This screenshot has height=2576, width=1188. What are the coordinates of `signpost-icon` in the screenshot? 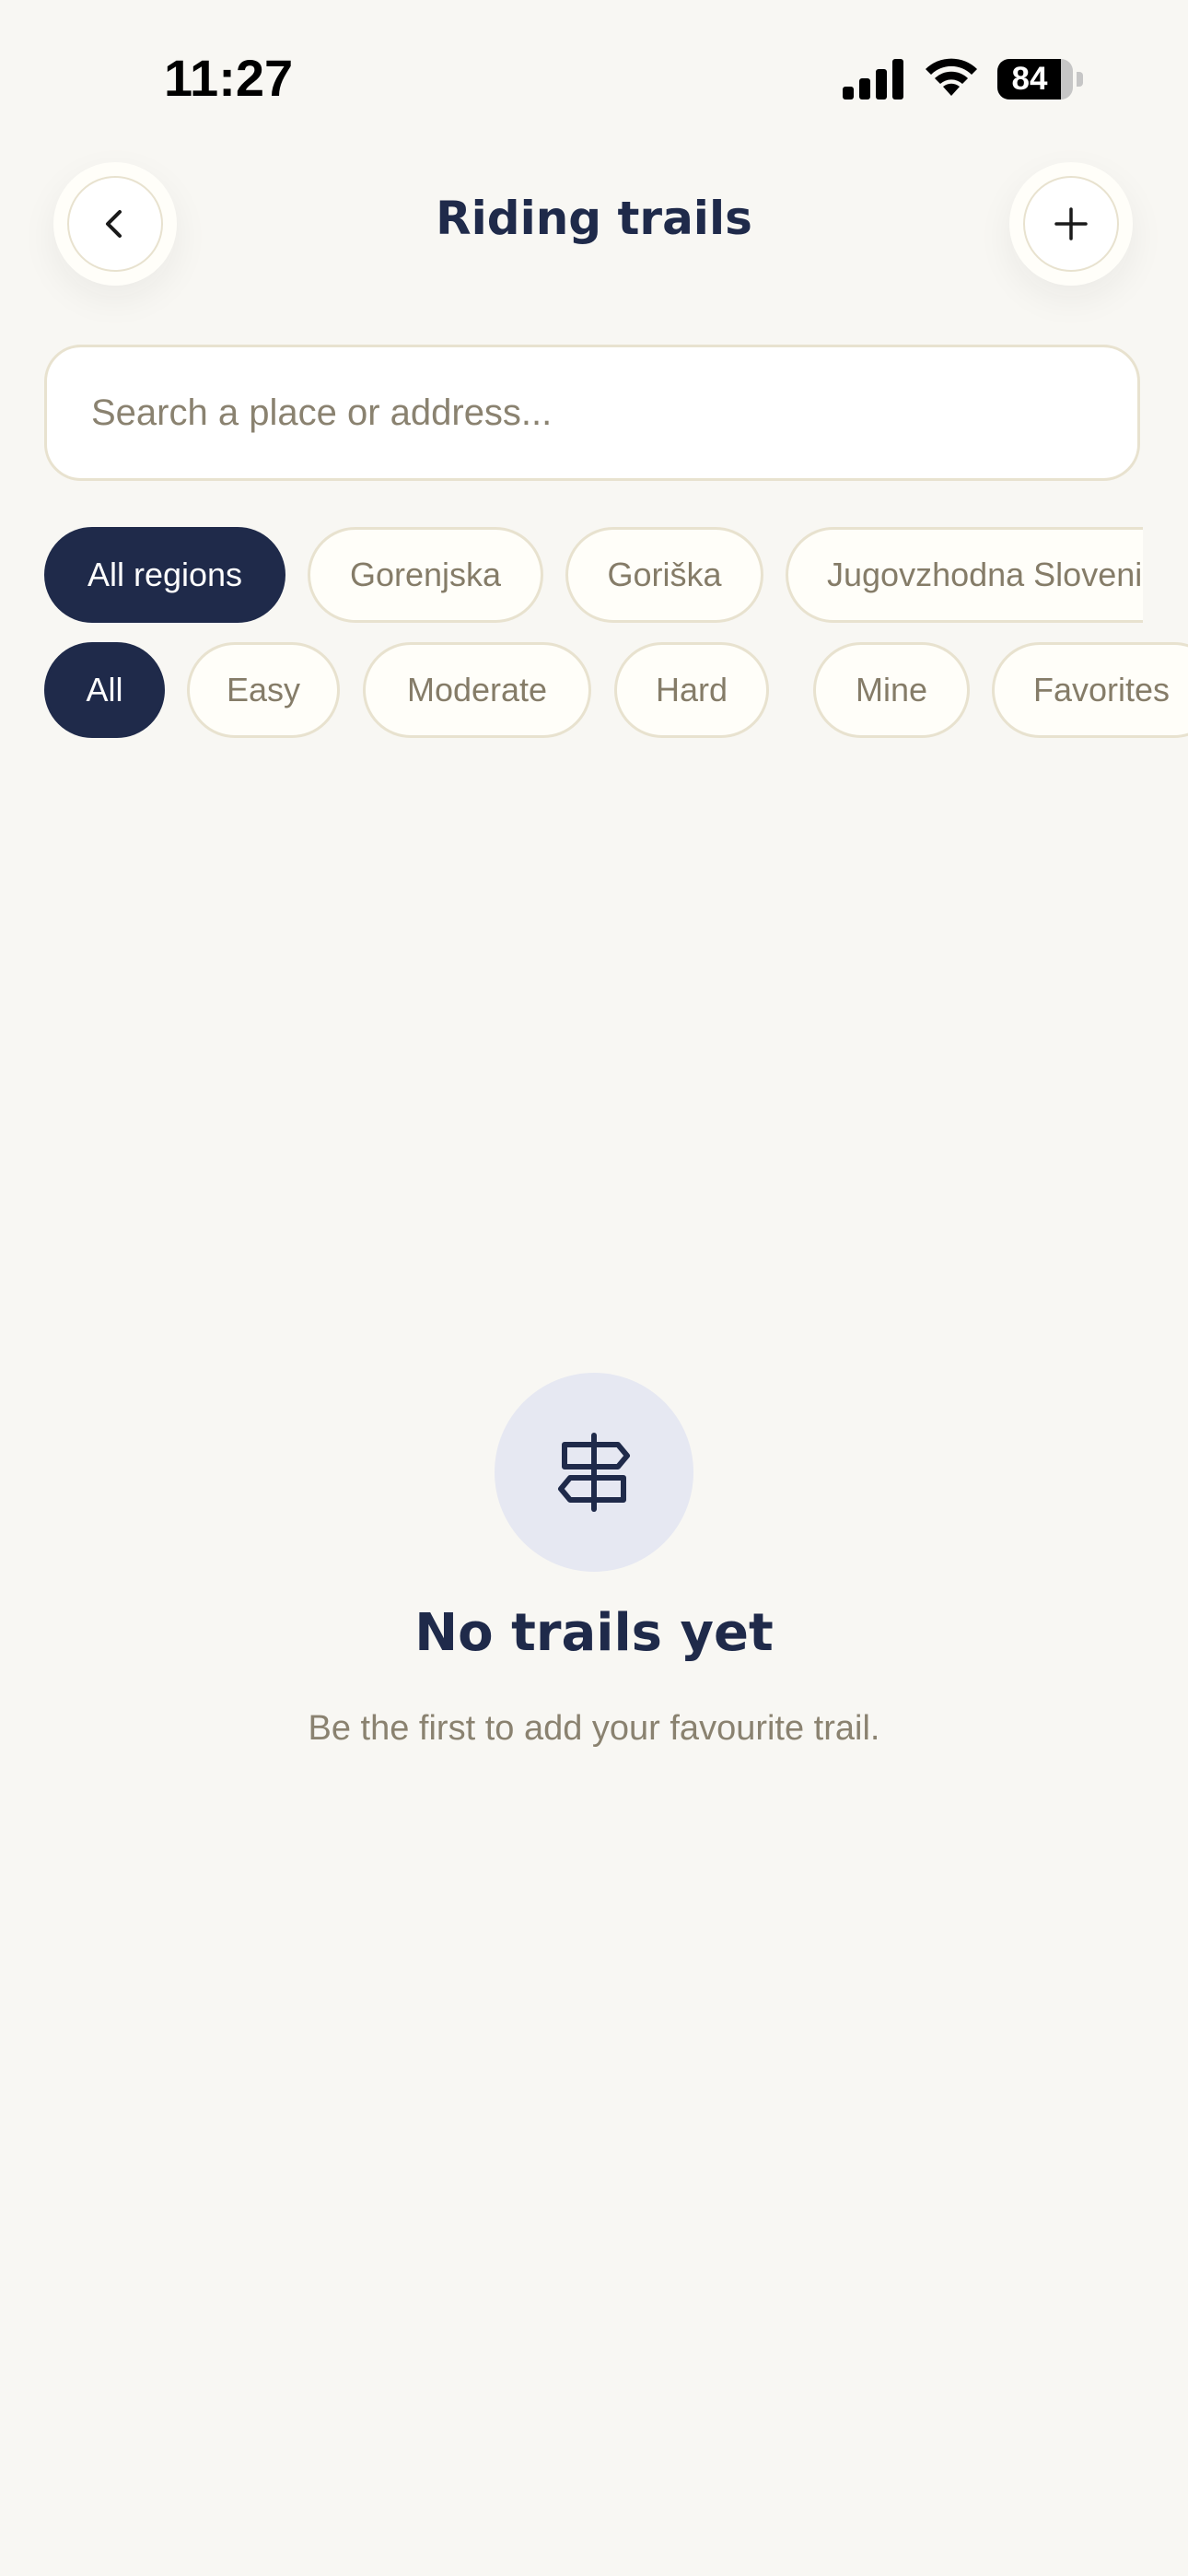 It's located at (594, 1472).